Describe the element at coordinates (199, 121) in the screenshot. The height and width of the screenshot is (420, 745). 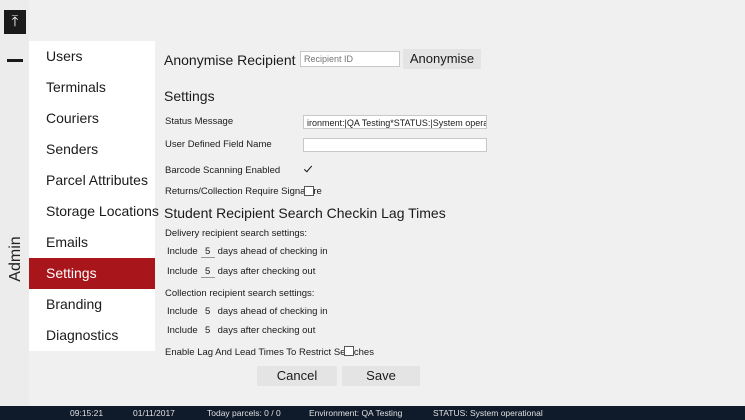
I see `status-message-label: Status Message` at that location.